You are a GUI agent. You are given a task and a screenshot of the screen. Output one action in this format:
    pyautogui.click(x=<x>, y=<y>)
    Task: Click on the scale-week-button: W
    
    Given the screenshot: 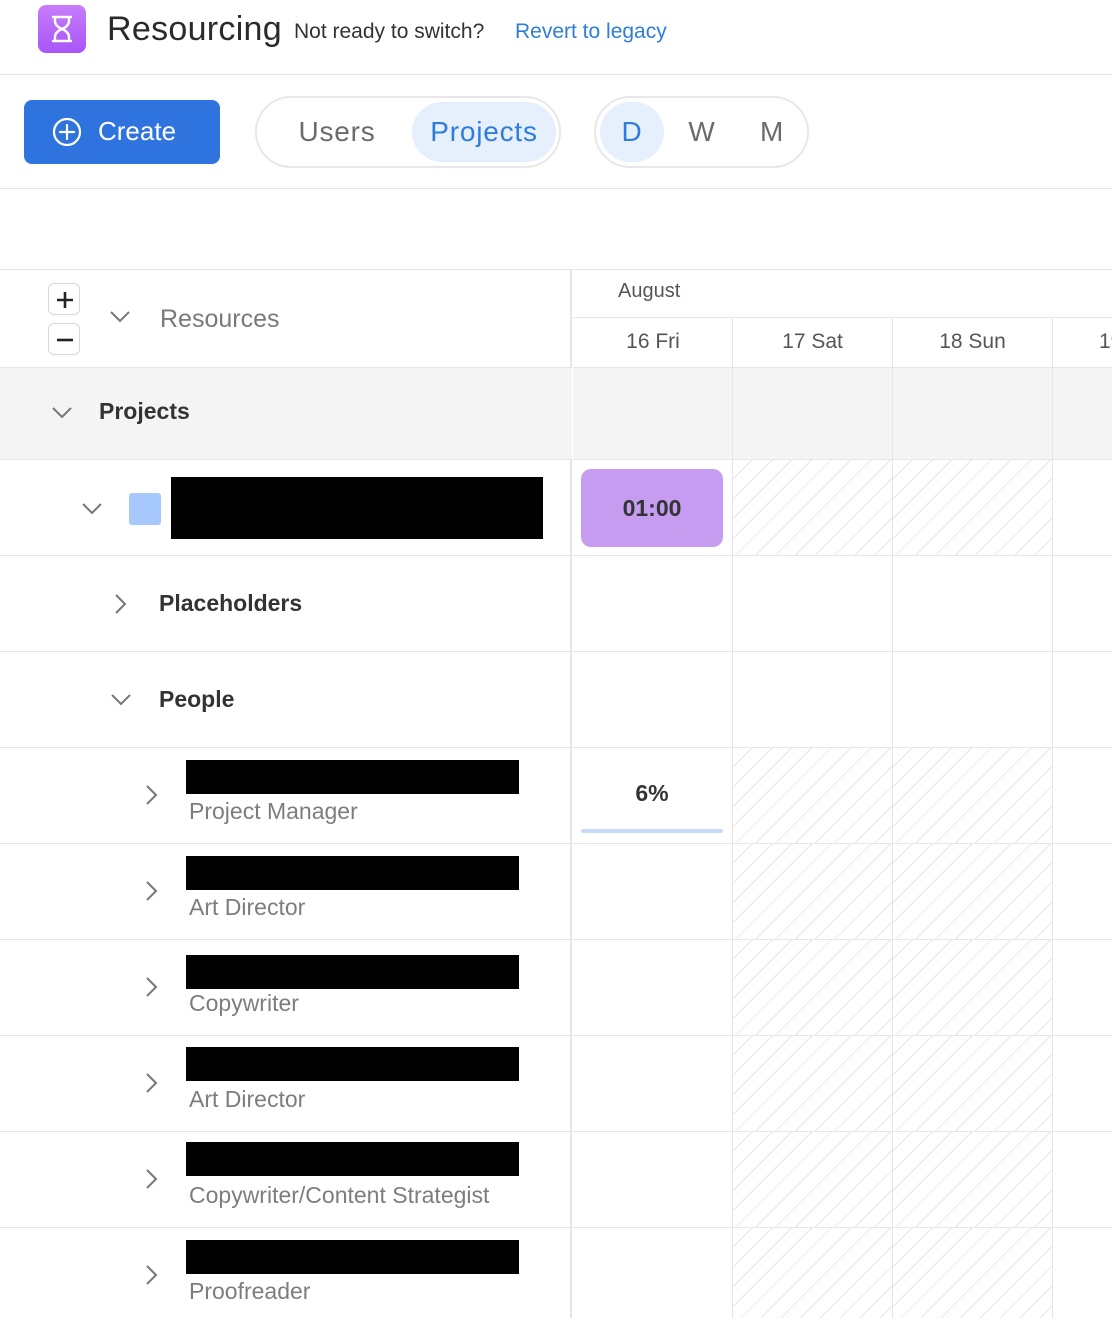 What is the action you would take?
    pyautogui.click(x=702, y=132)
    